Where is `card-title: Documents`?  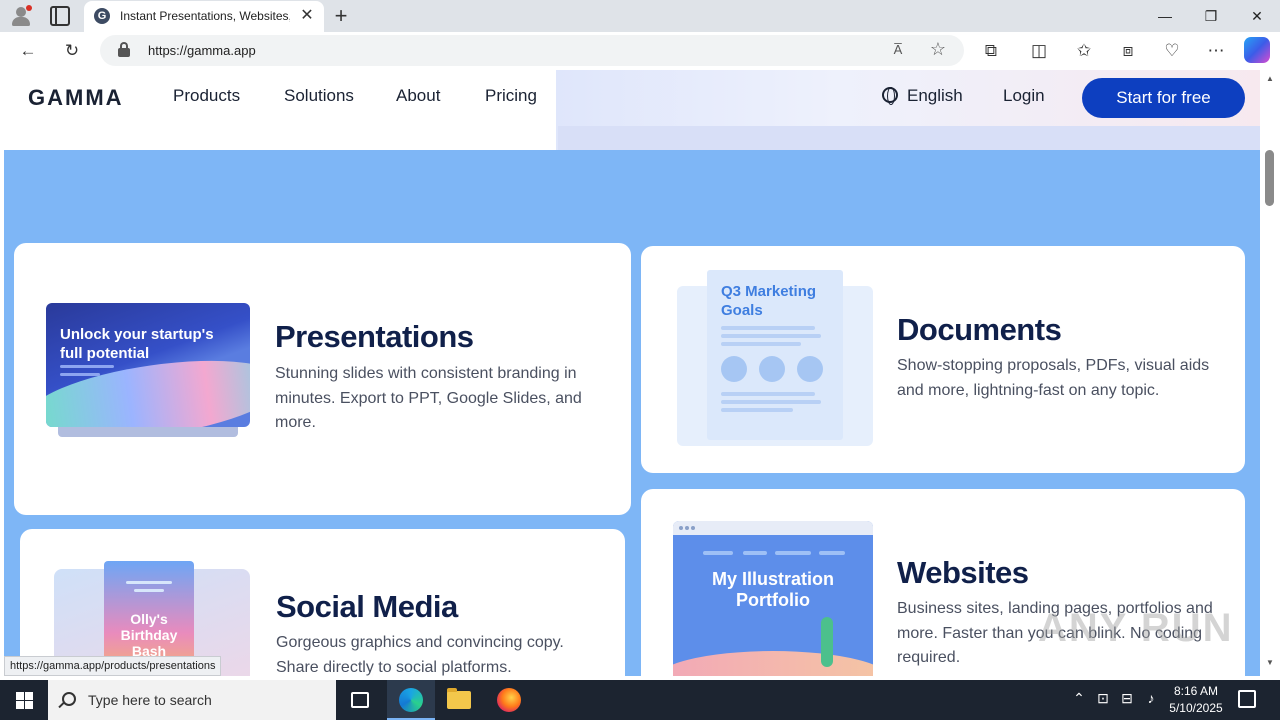 card-title: Documents is located at coordinates (979, 329).